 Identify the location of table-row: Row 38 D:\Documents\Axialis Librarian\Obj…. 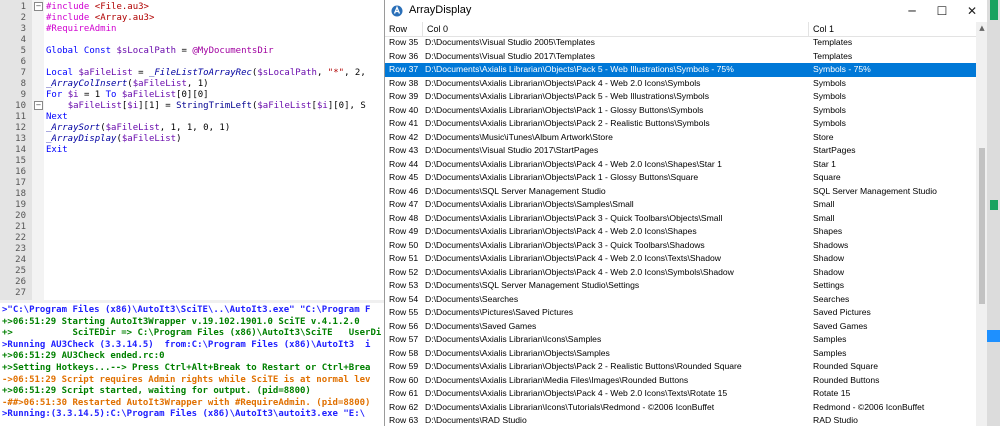
(680, 84).